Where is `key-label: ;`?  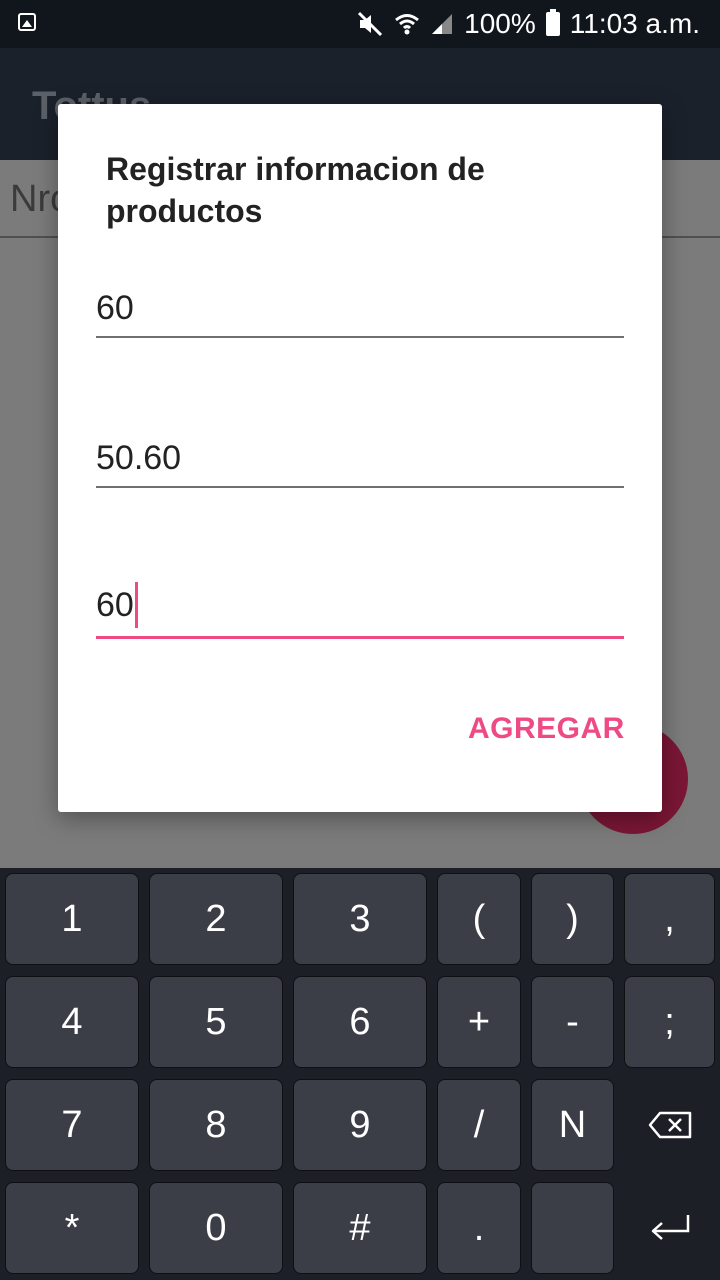
key-label: ; is located at coordinates (669, 1021).